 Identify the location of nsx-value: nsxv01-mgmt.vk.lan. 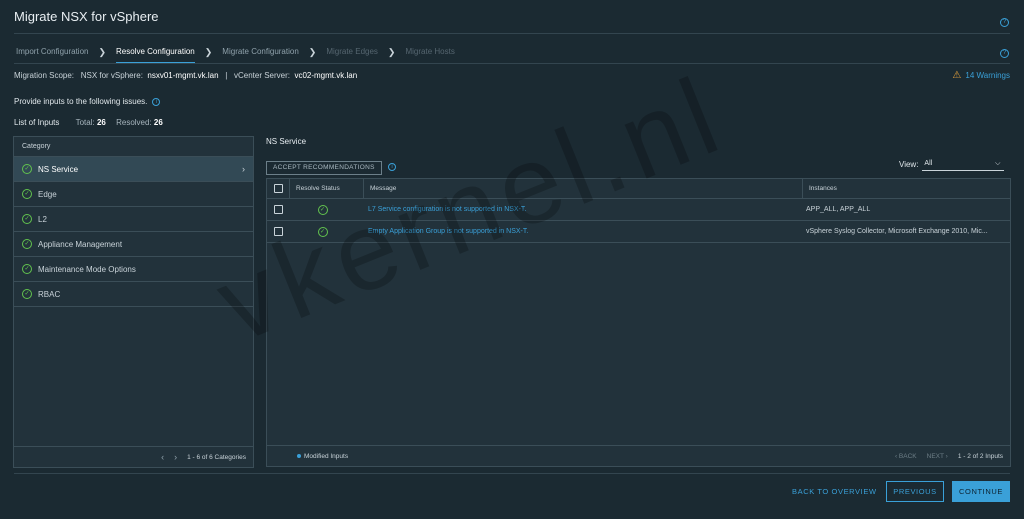
(183, 75).